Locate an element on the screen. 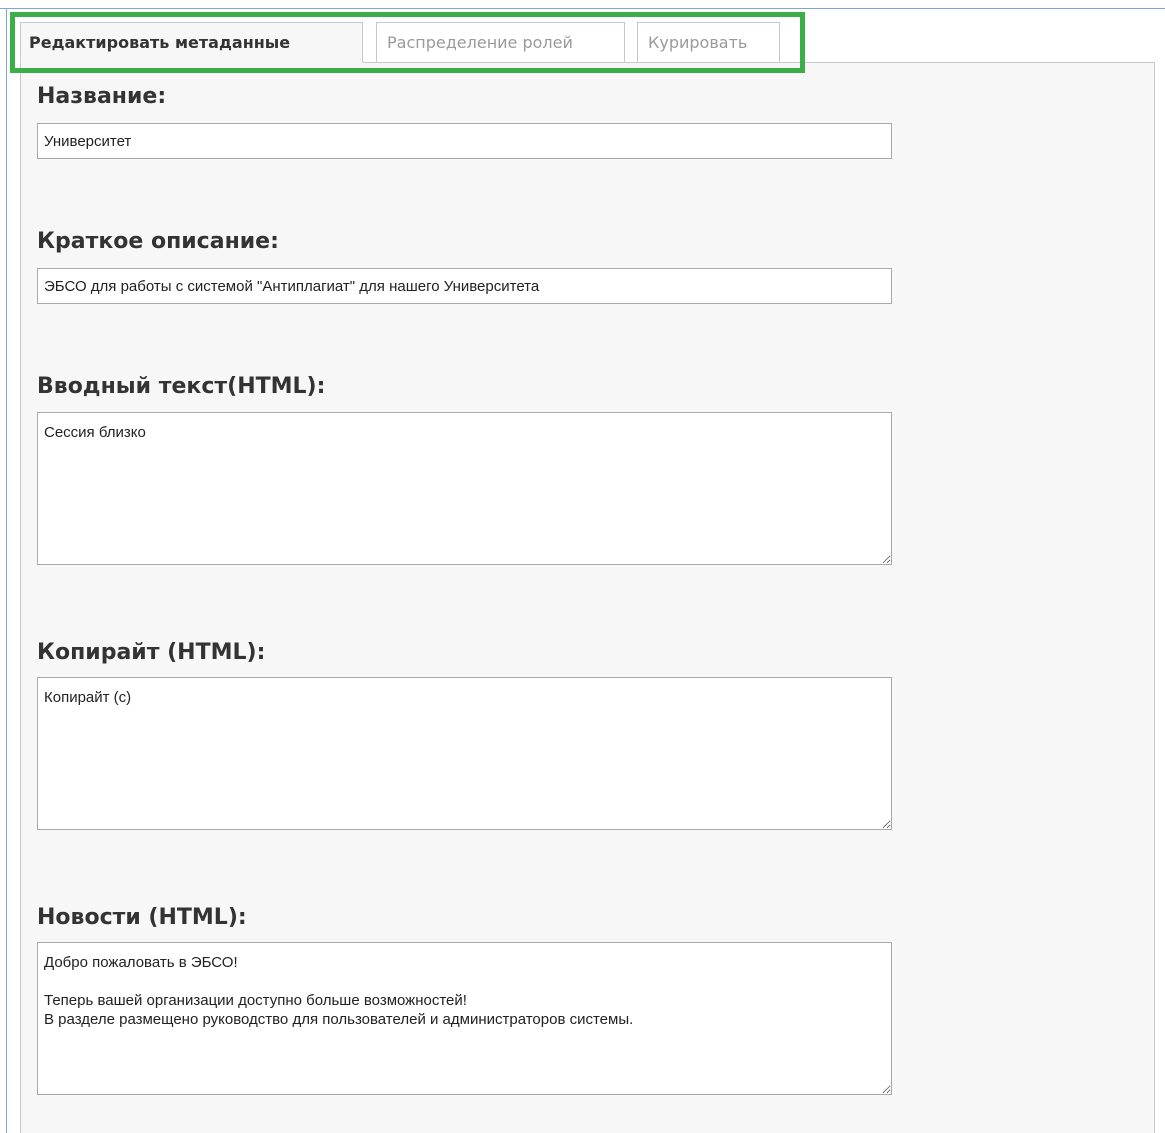 This screenshot has height=1133, width=1165. copyright-label: Копирайт (HTML): is located at coordinates (151, 652).